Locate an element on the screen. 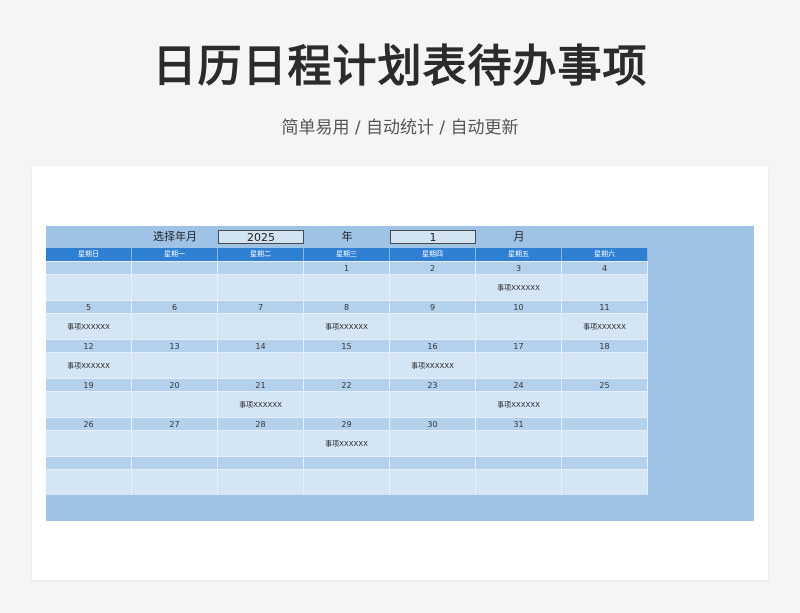 This screenshot has height=613, width=800. day-number-cell: 25 is located at coordinates (605, 384).